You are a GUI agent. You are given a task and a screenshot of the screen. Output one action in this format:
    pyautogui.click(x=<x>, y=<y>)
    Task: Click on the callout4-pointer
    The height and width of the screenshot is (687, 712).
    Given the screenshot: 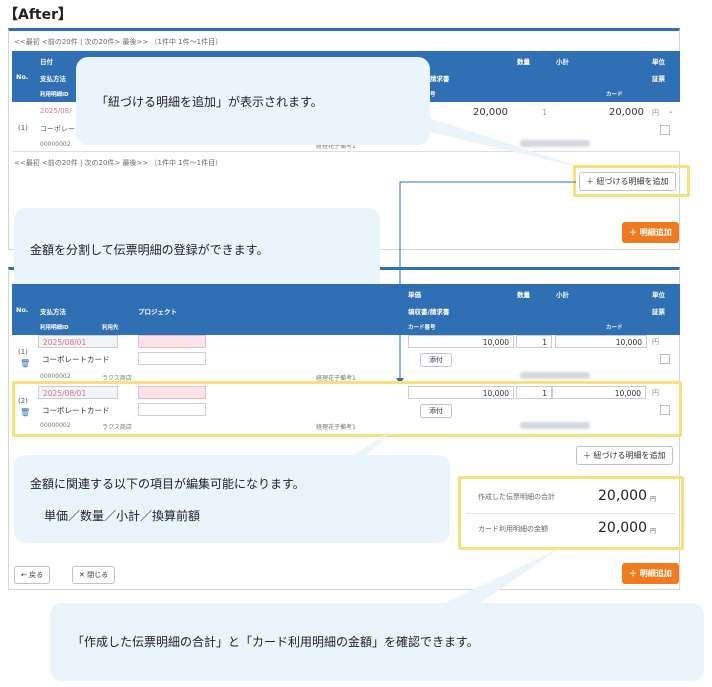 What is the action you would take?
    pyautogui.click(x=495, y=579)
    